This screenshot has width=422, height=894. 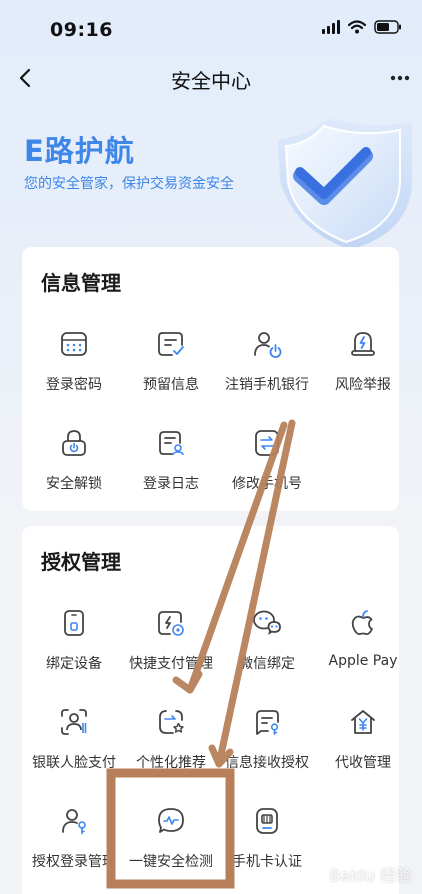 What do you see at coordinates (171, 747) in the screenshot?
I see `item-personalized-recommend: 个性化推荐` at bounding box center [171, 747].